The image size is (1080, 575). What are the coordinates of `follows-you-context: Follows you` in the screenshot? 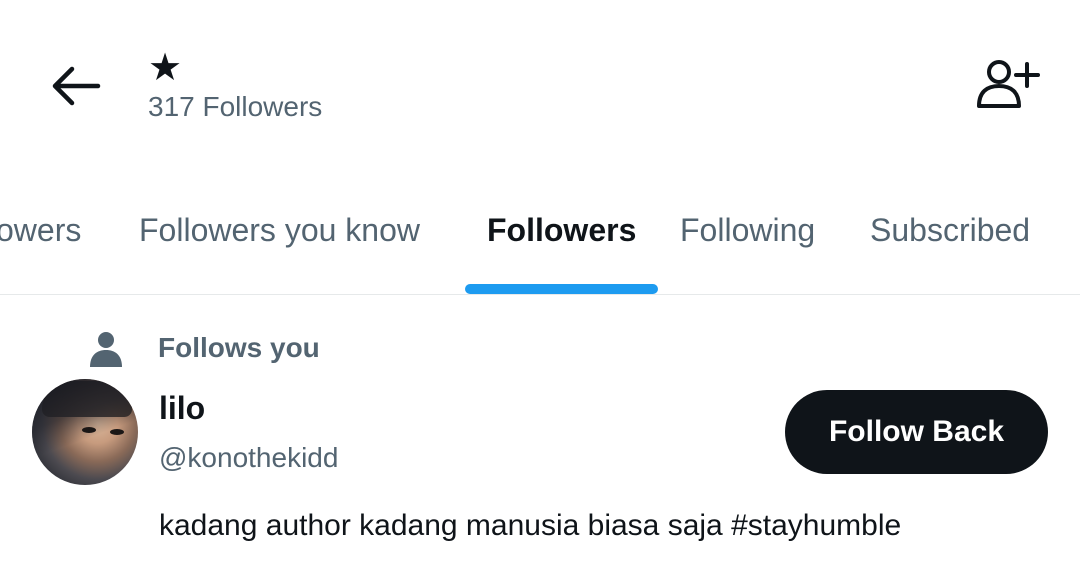 It's located at (204, 348).